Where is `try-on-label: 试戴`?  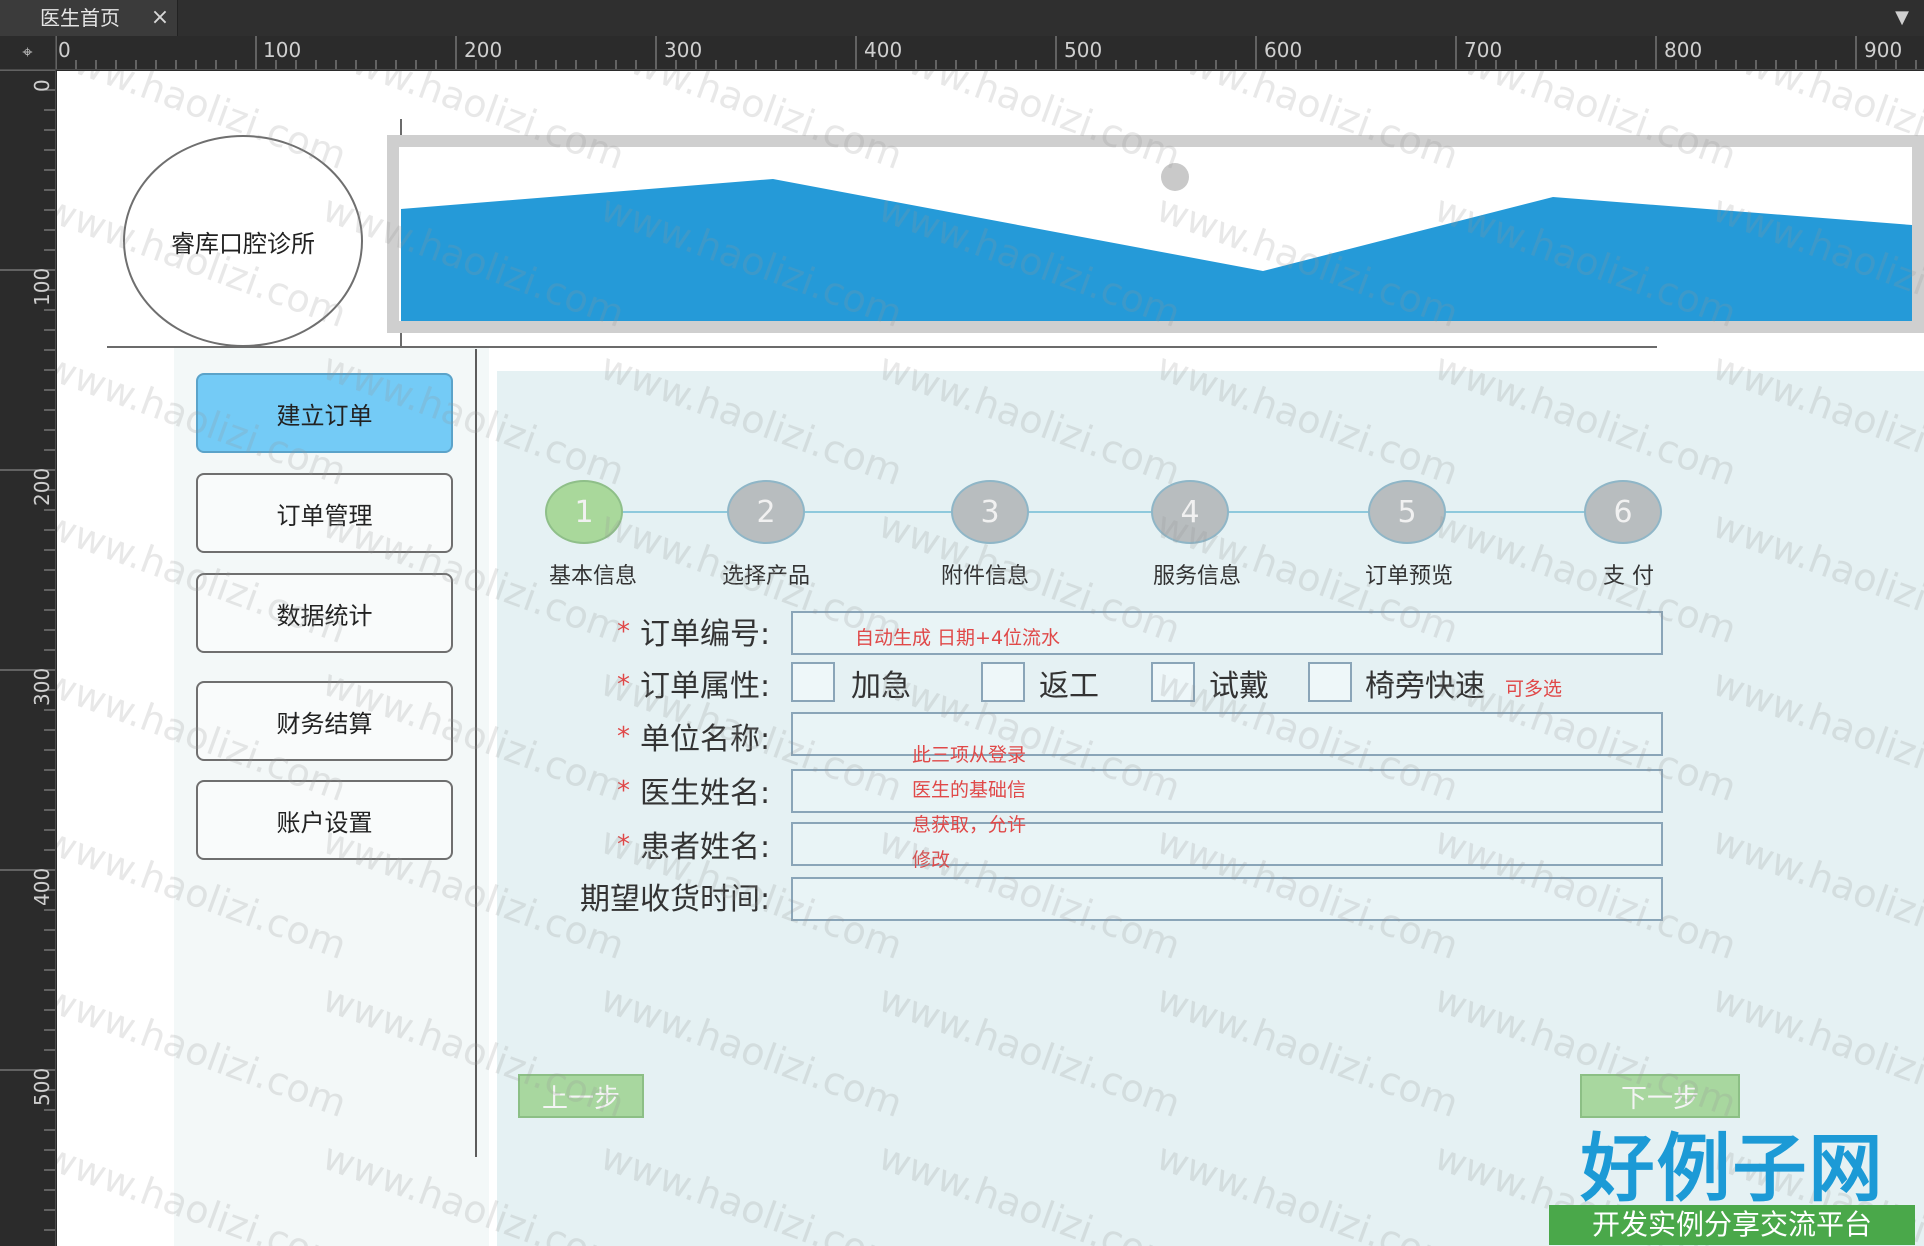 try-on-label: 试戴 is located at coordinates (1239, 686).